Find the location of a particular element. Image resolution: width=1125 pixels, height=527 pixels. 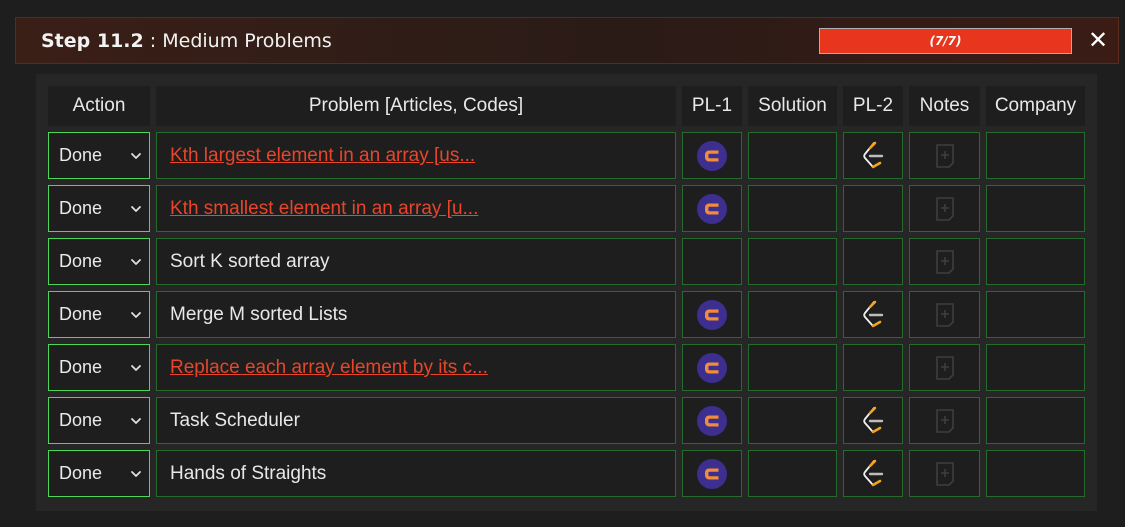

progress-bar: (7/7) is located at coordinates (945, 41).